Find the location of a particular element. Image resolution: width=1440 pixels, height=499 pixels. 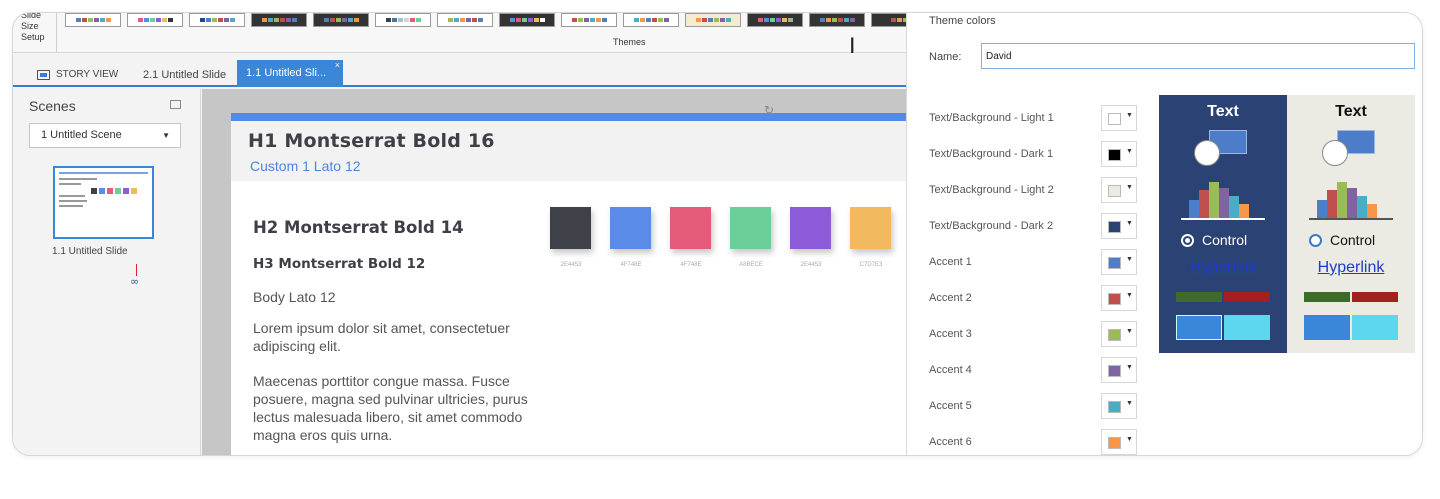

close-tab-icon: × is located at coordinates (337, 65).